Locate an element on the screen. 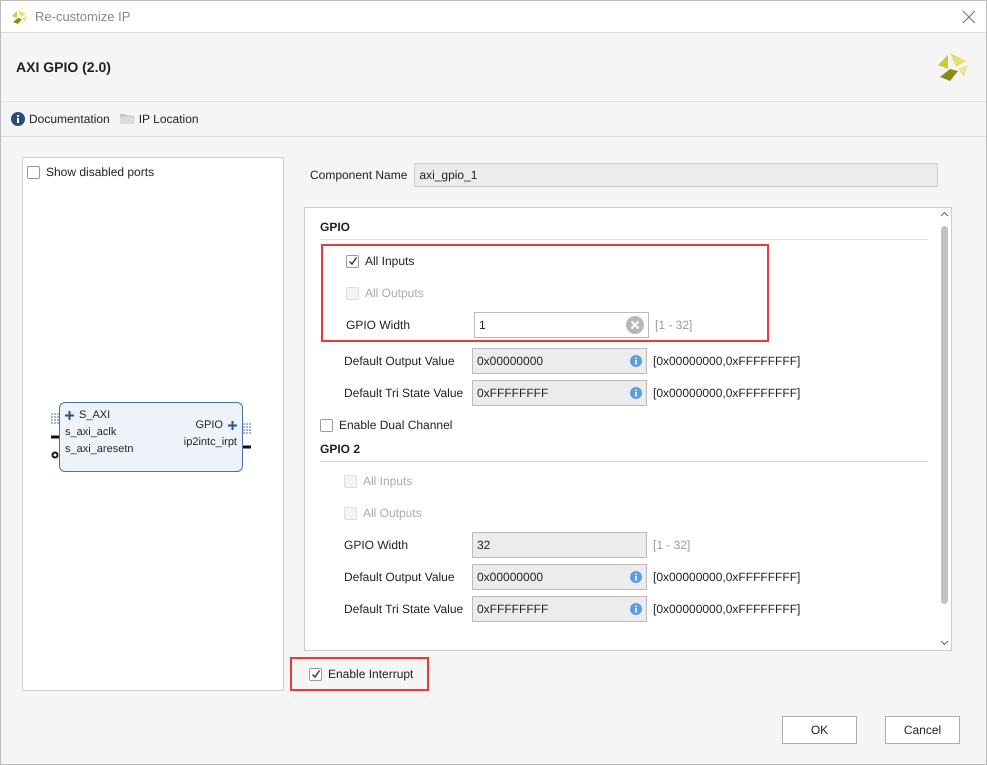 This screenshot has width=987, height=765. section-title: GPIO 2 is located at coordinates (624, 452).